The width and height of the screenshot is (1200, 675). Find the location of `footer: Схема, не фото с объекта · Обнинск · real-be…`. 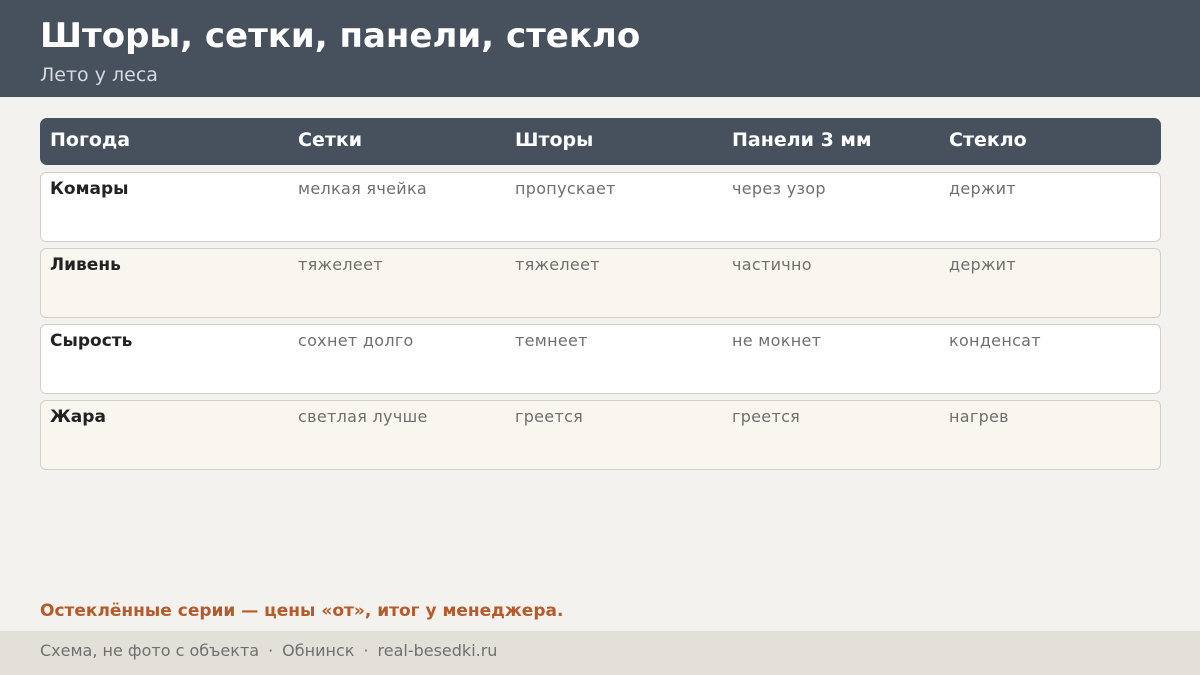

footer: Схема, не фото с объекта · Обнинск · real-be… is located at coordinates (600, 653).